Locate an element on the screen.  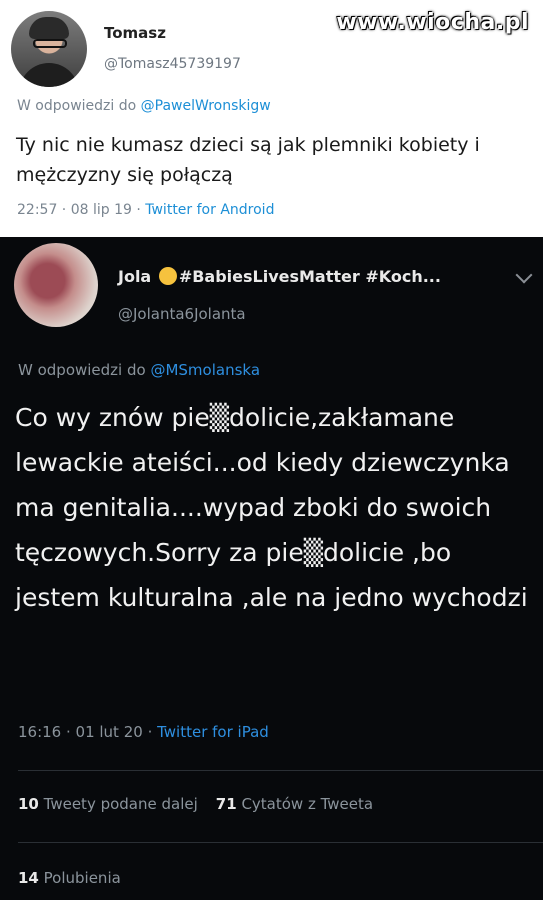
reply-context: W odpowiedzi do @MSmolanska is located at coordinates (139, 370).